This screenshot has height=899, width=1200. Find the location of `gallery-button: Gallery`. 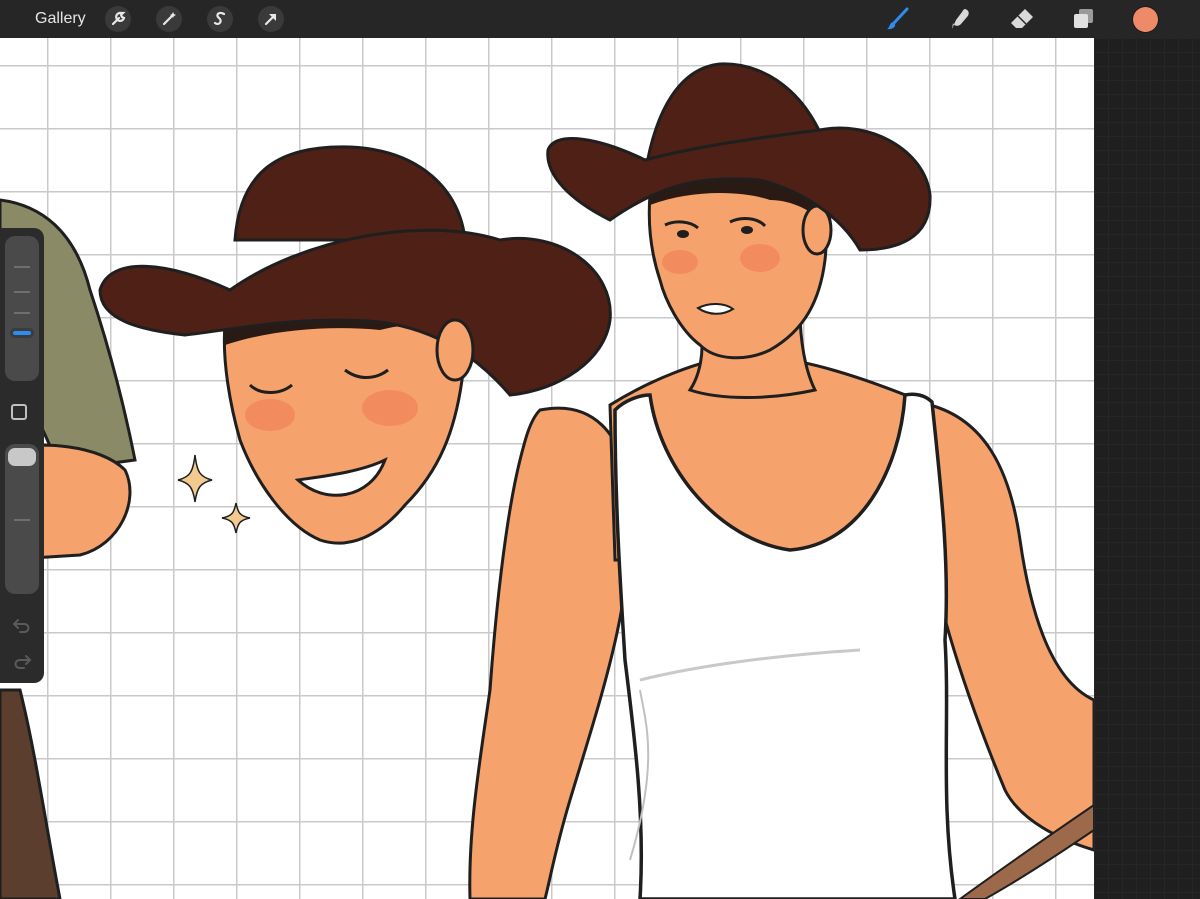

gallery-button: Gallery is located at coordinates (60, 19).